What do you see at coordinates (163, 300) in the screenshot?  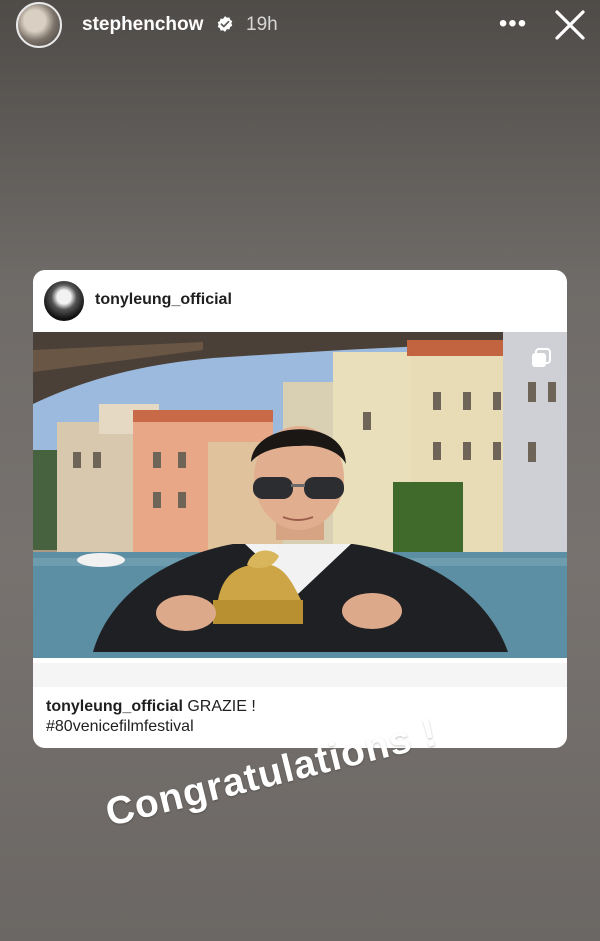 I see `post-username: tonyleung_official` at bounding box center [163, 300].